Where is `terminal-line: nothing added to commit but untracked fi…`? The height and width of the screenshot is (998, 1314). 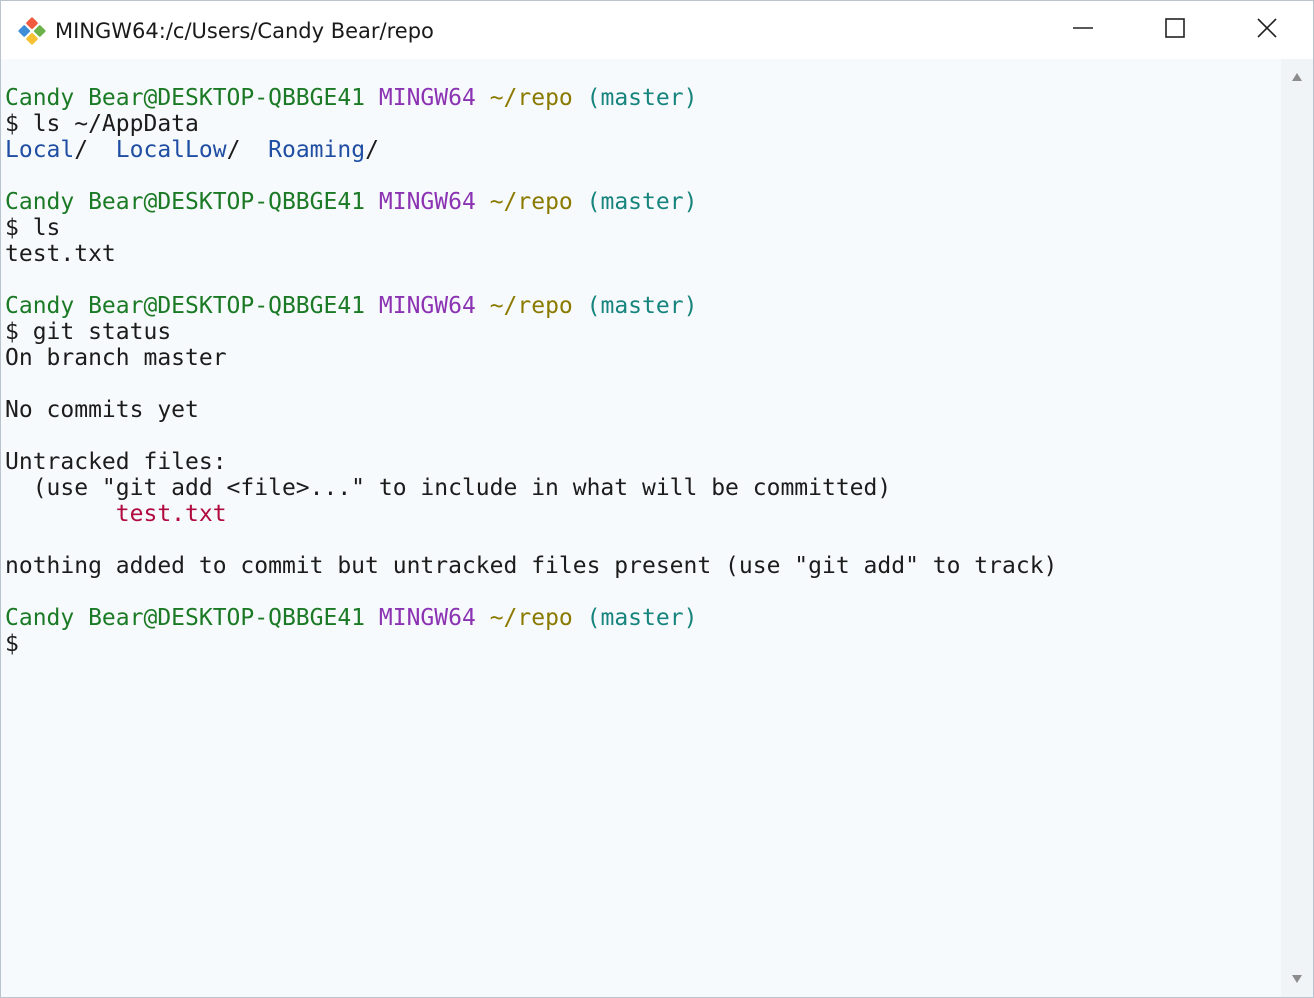
terminal-line: nothing added to commit but untracked fi… is located at coordinates (640, 566).